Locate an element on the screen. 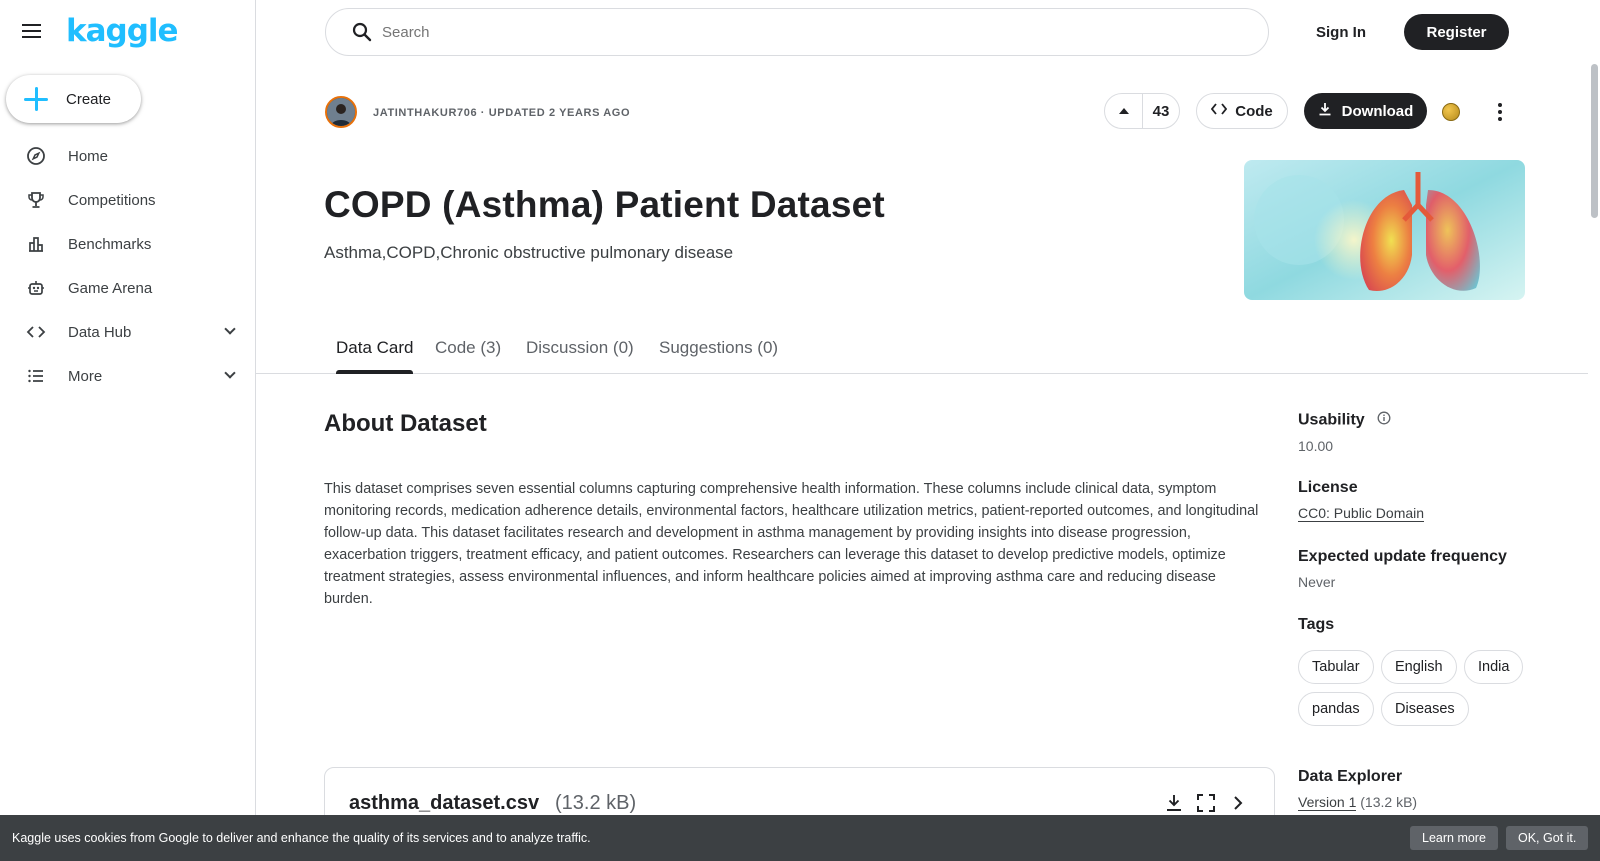 Image resolution: width=1600 pixels, height=861 pixels. upvote-count: 43 is located at coordinates (1161, 111).